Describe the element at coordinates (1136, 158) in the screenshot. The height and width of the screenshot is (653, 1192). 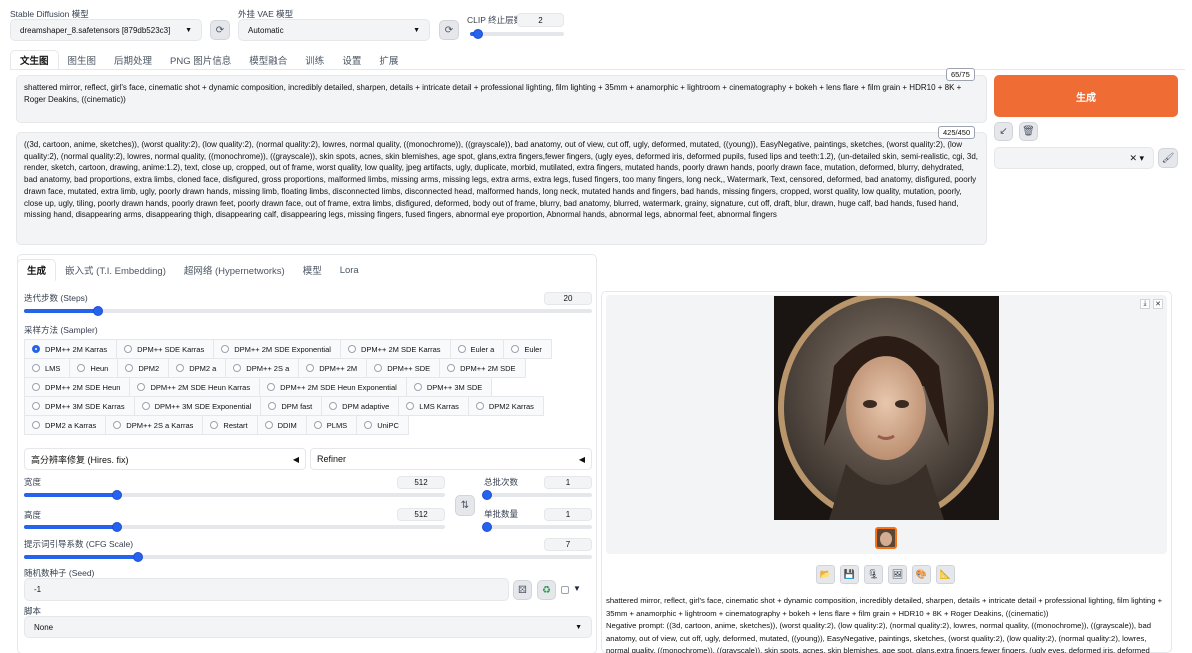
I see `clear-close-icon: ✕ ▾` at that location.